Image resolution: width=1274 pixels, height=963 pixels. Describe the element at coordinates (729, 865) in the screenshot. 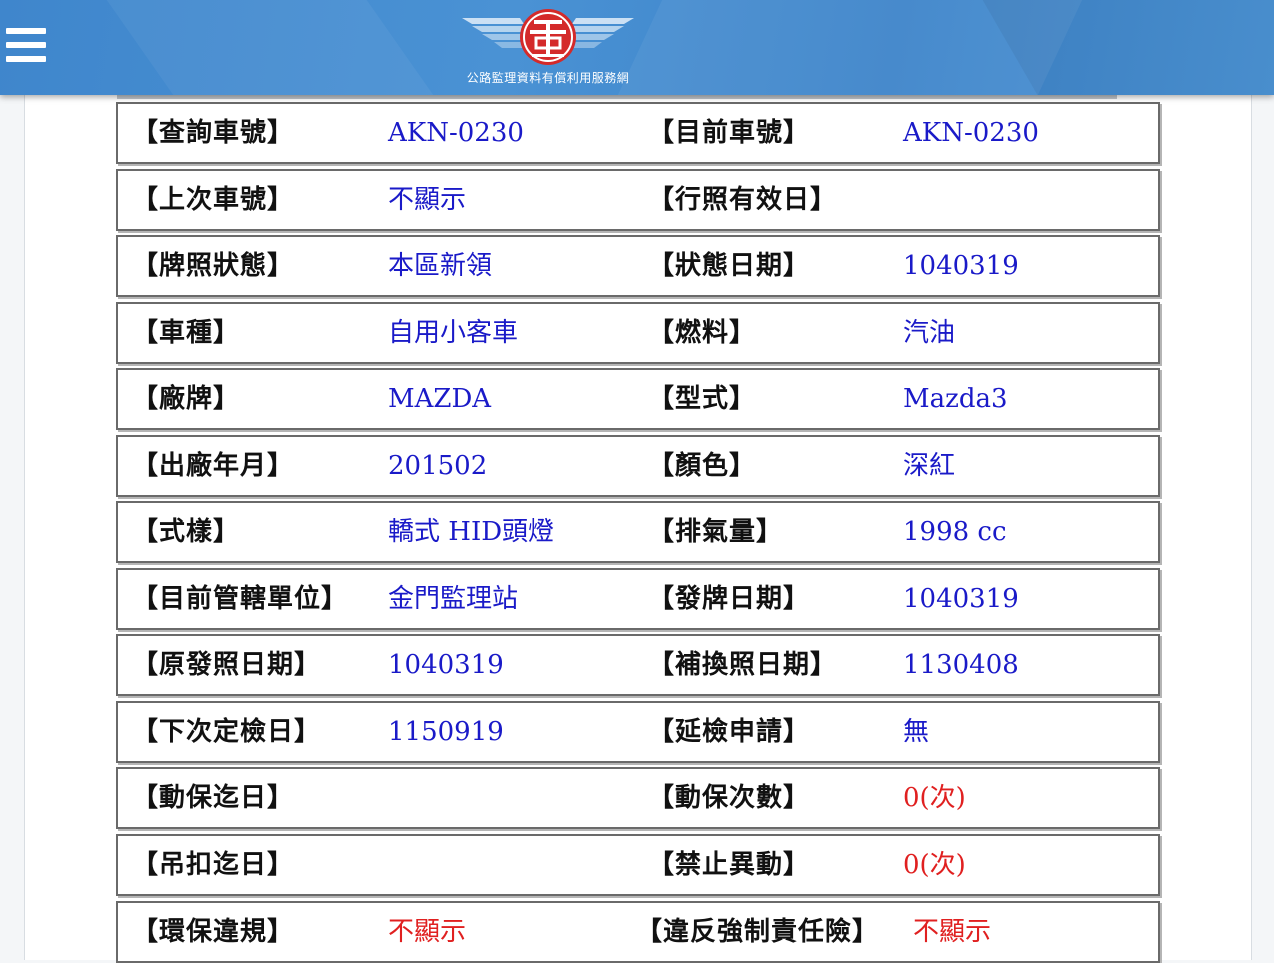

I see `field-label: 【禁止異動】` at that location.